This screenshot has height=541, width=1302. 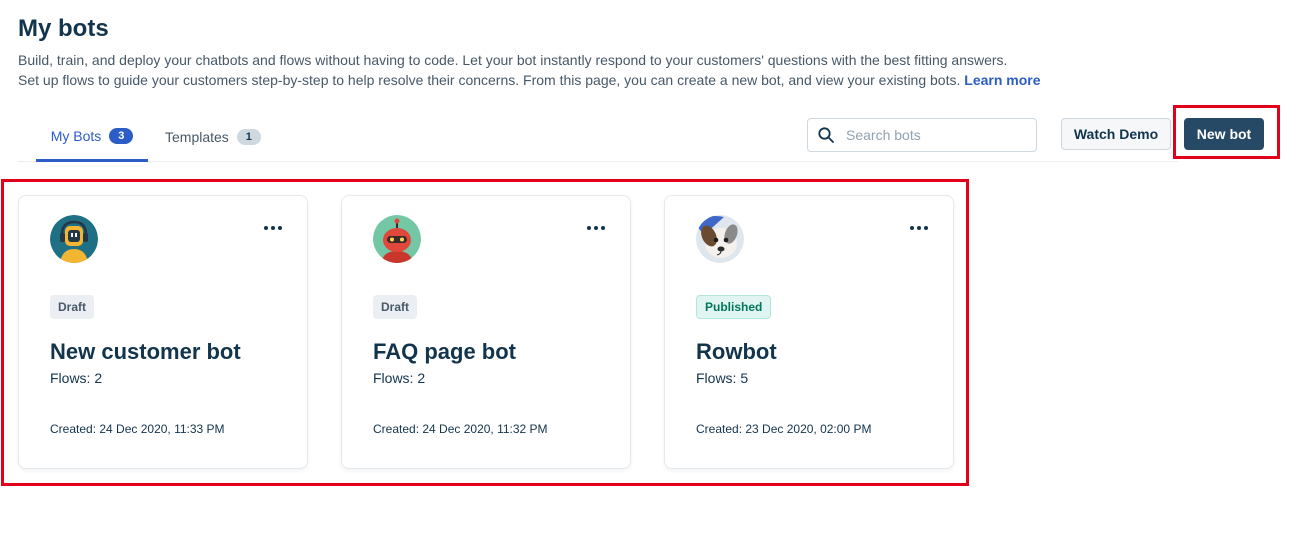 What do you see at coordinates (197, 137) in the screenshot?
I see `tab-templates-label: Templates` at bounding box center [197, 137].